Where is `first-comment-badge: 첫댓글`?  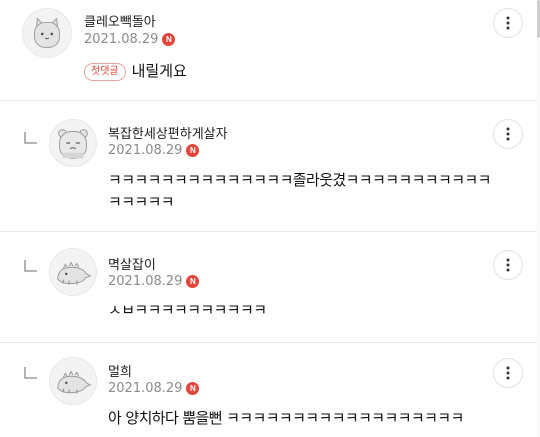 first-comment-badge: 첫댓글 is located at coordinates (105, 72).